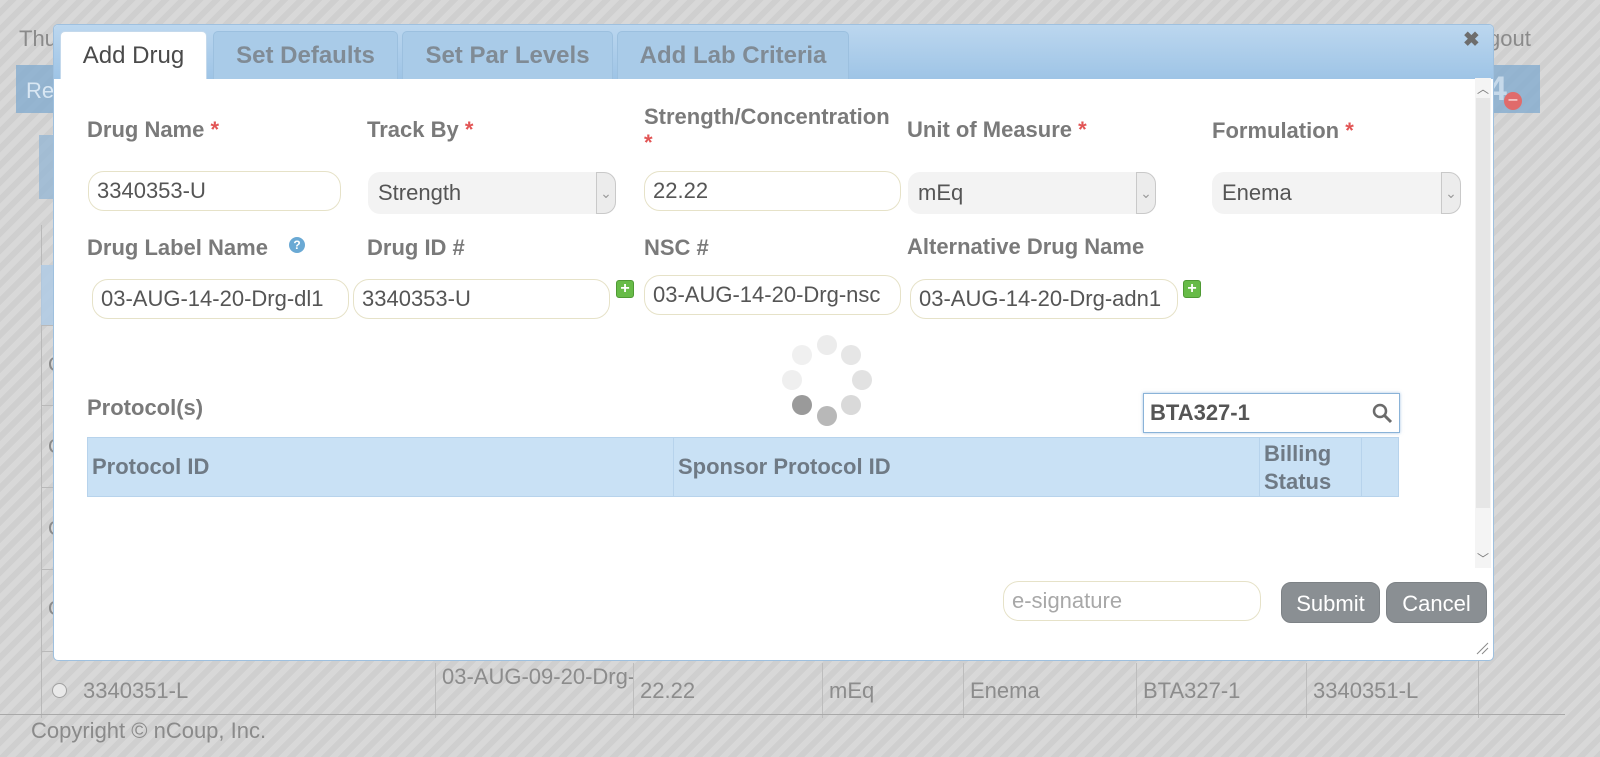 The height and width of the screenshot is (757, 1600). Describe the element at coordinates (967, 467) in the screenshot. I see `column-sponsor-protocol-id: Sponsor Protocol ID` at that location.